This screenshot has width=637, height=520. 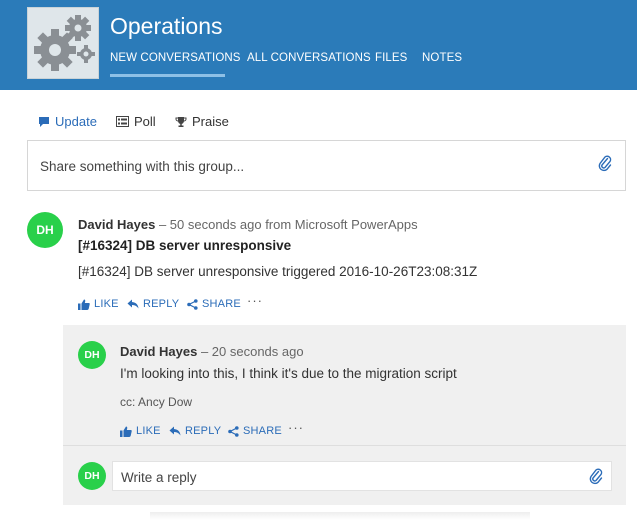 I want to click on publisher-tab-label: Poll, so click(x=145, y=121).